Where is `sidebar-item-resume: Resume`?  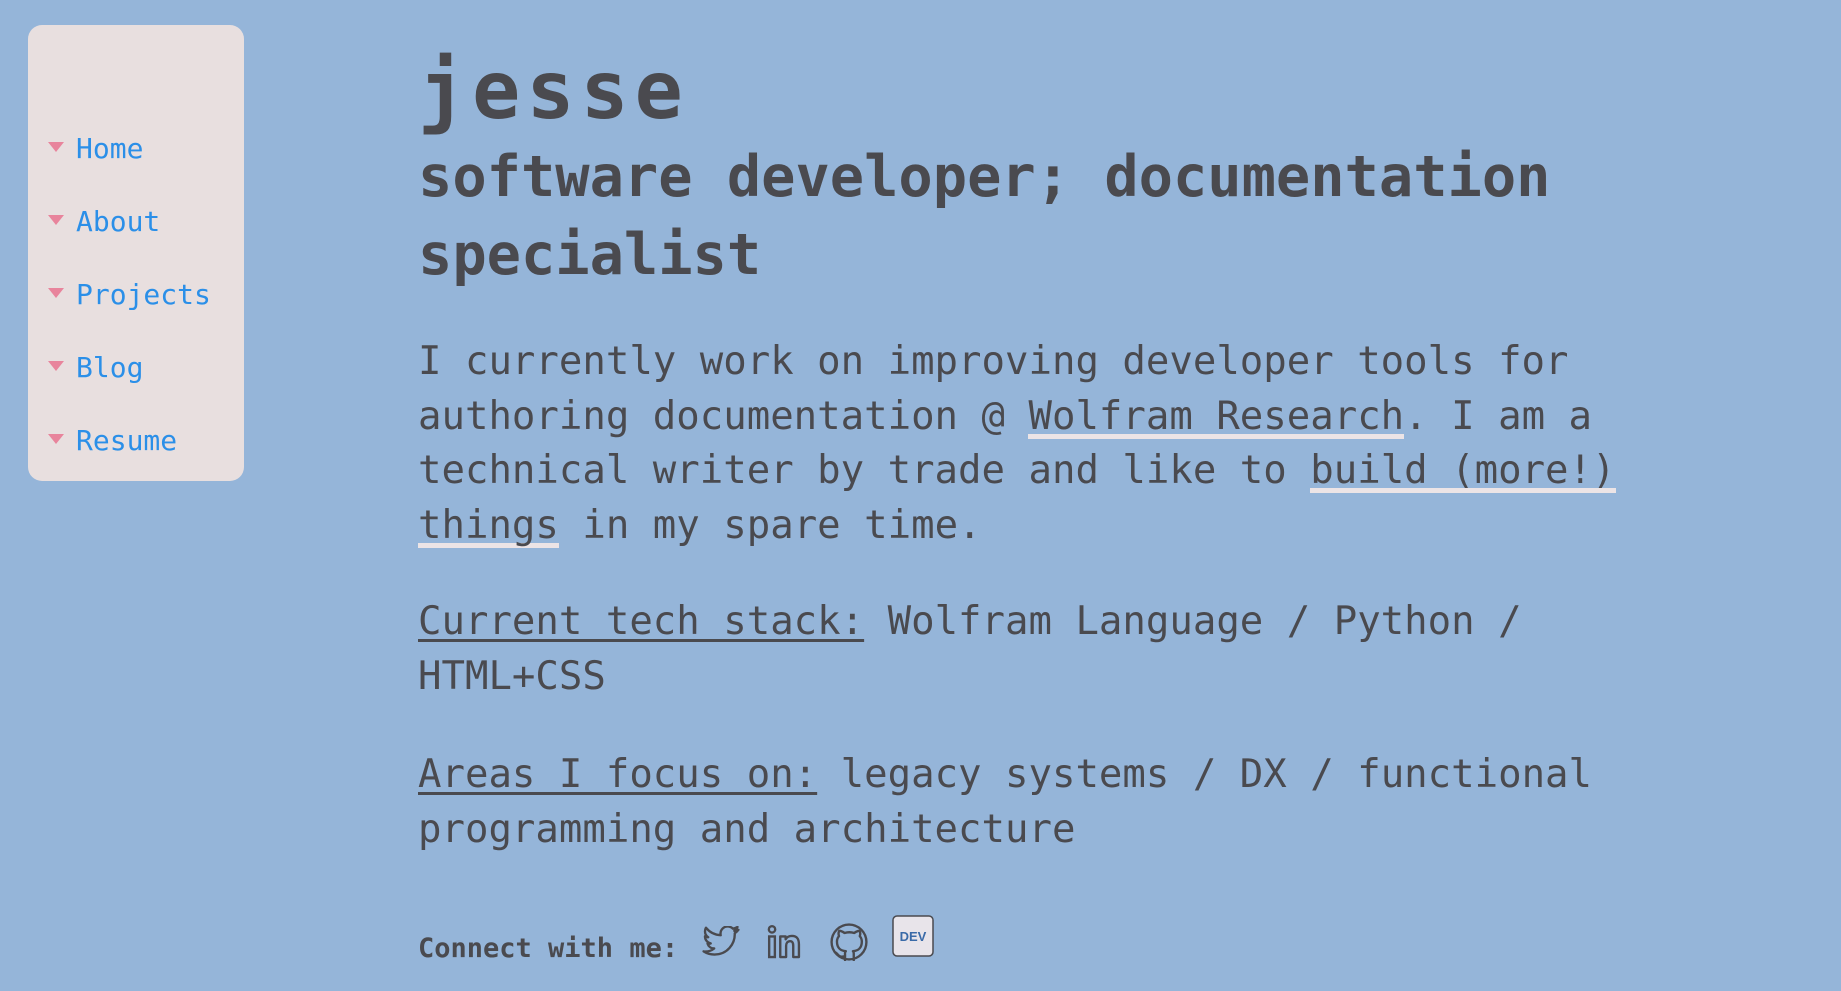
sidebar-item-resume: Resume is located at coordinates (136, 440).